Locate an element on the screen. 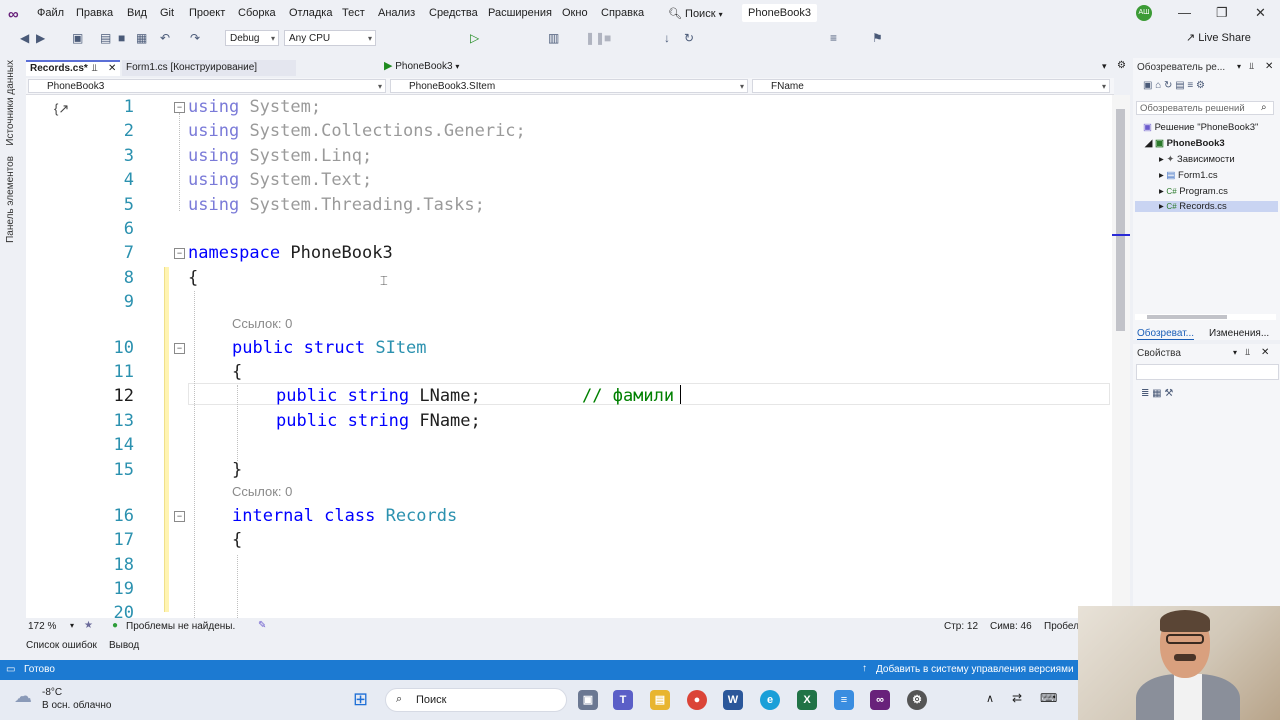  new-item-icon: ▣ is located at coordinates (77, 38).